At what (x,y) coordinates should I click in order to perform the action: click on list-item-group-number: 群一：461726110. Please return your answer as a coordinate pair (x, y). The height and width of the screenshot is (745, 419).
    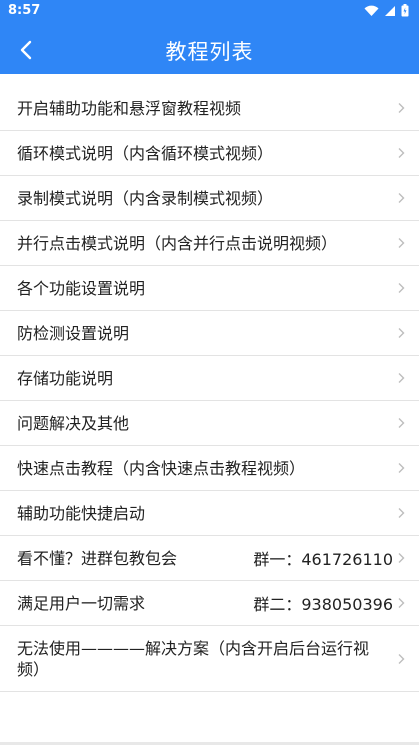
    Looking at the image, I should click on (323, 559).